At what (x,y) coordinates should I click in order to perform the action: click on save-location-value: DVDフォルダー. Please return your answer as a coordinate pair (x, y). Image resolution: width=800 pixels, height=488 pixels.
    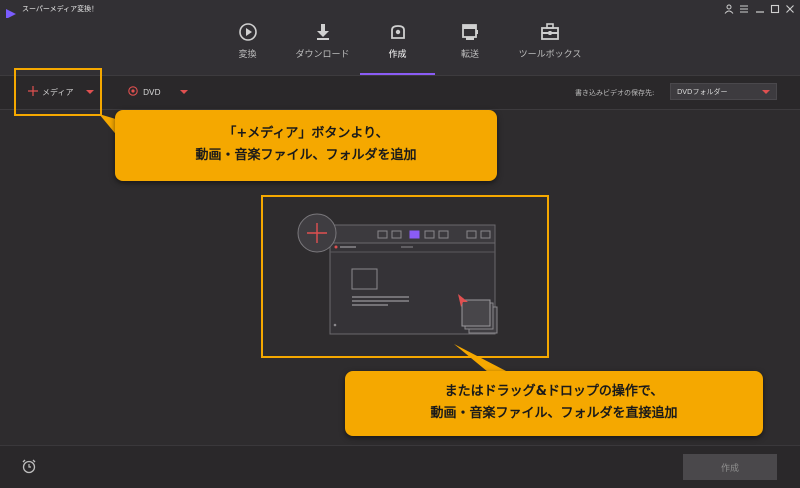
    Looking at the image, I should click on (702, 91).